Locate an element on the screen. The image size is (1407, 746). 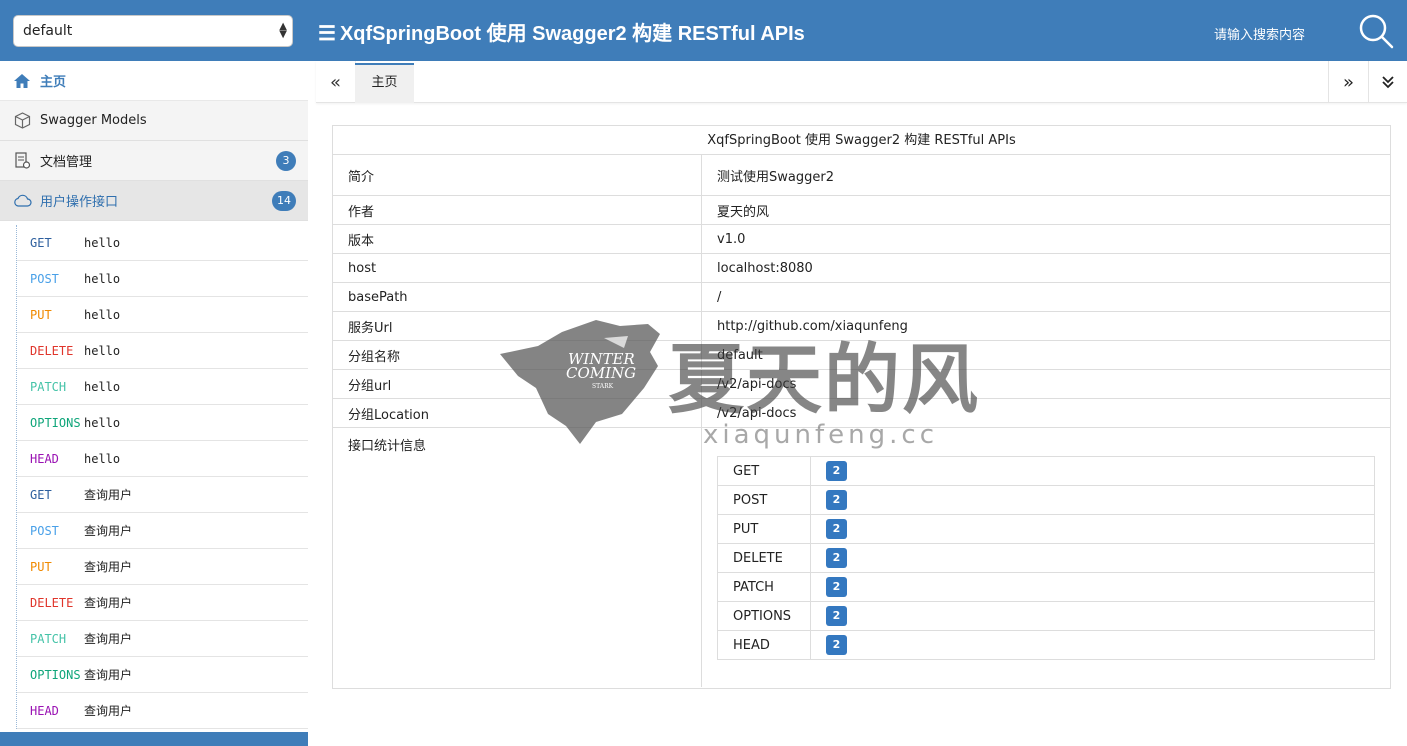
stats-method: GET is located at coordinates (764, 471).